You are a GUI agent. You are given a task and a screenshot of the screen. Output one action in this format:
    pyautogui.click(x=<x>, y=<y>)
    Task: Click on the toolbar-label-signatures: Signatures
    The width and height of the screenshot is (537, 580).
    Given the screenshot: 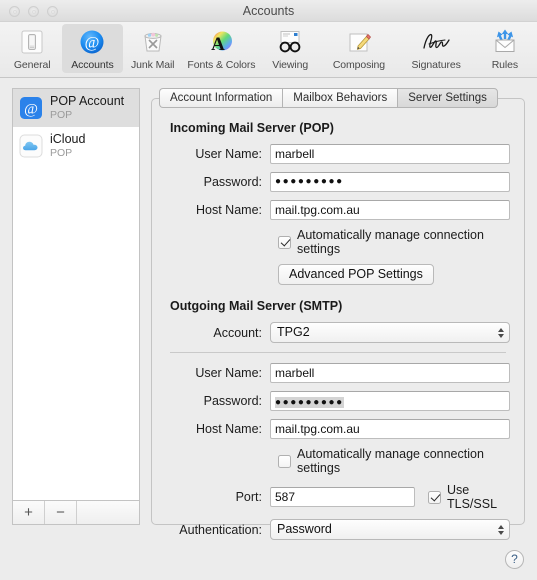 What is the action you would take?
    pyautogui.click(x=436, y=65)
    